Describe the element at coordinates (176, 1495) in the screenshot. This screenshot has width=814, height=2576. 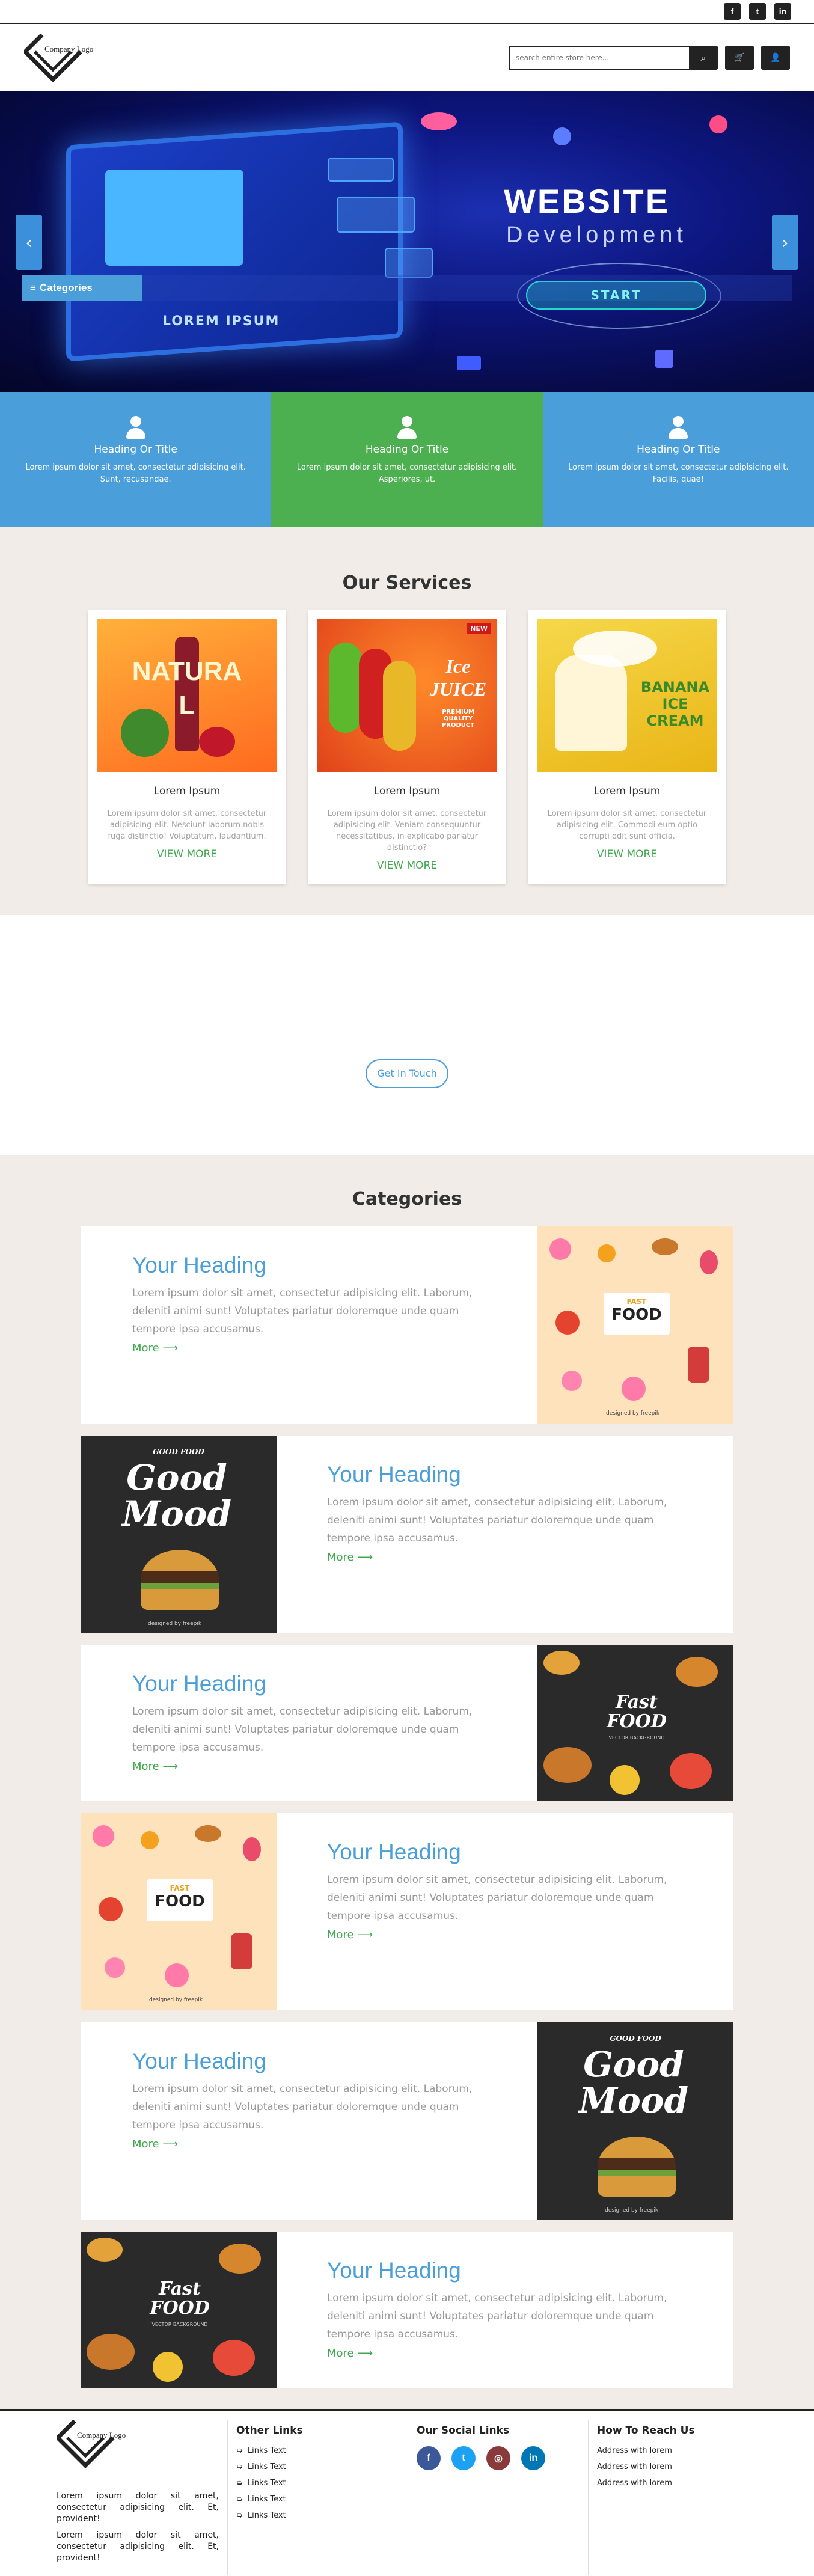
I see `good-mood-text: Good Mood` at that location.